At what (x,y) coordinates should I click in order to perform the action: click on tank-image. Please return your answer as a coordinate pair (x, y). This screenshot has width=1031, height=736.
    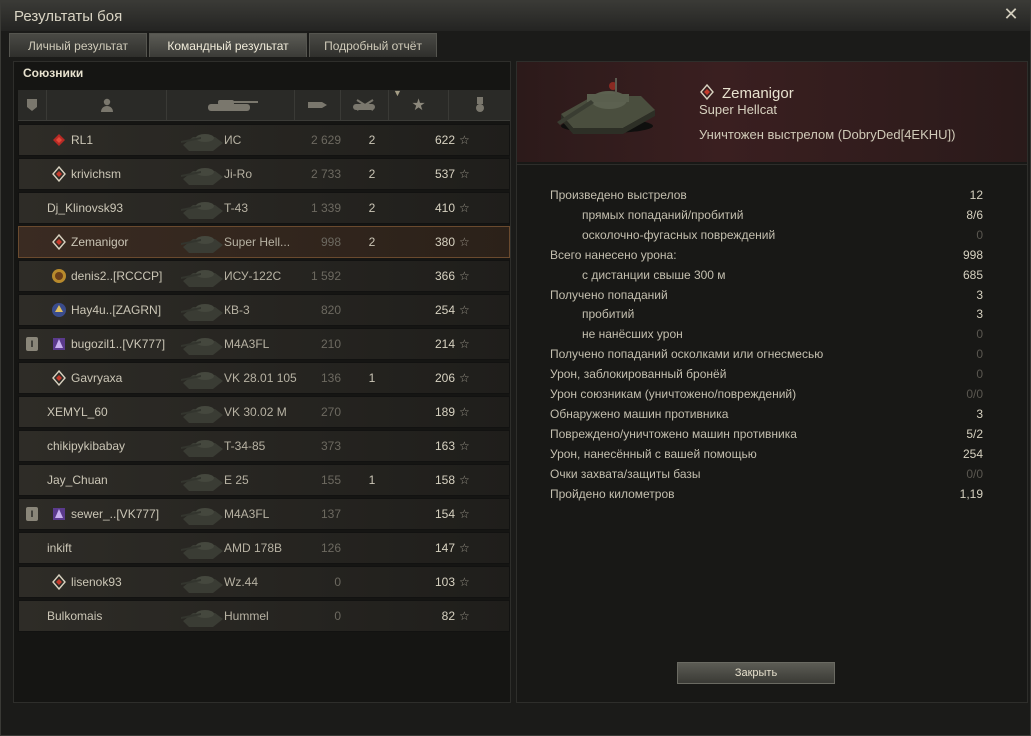
    Looking at the image, I should click on (606, 106).